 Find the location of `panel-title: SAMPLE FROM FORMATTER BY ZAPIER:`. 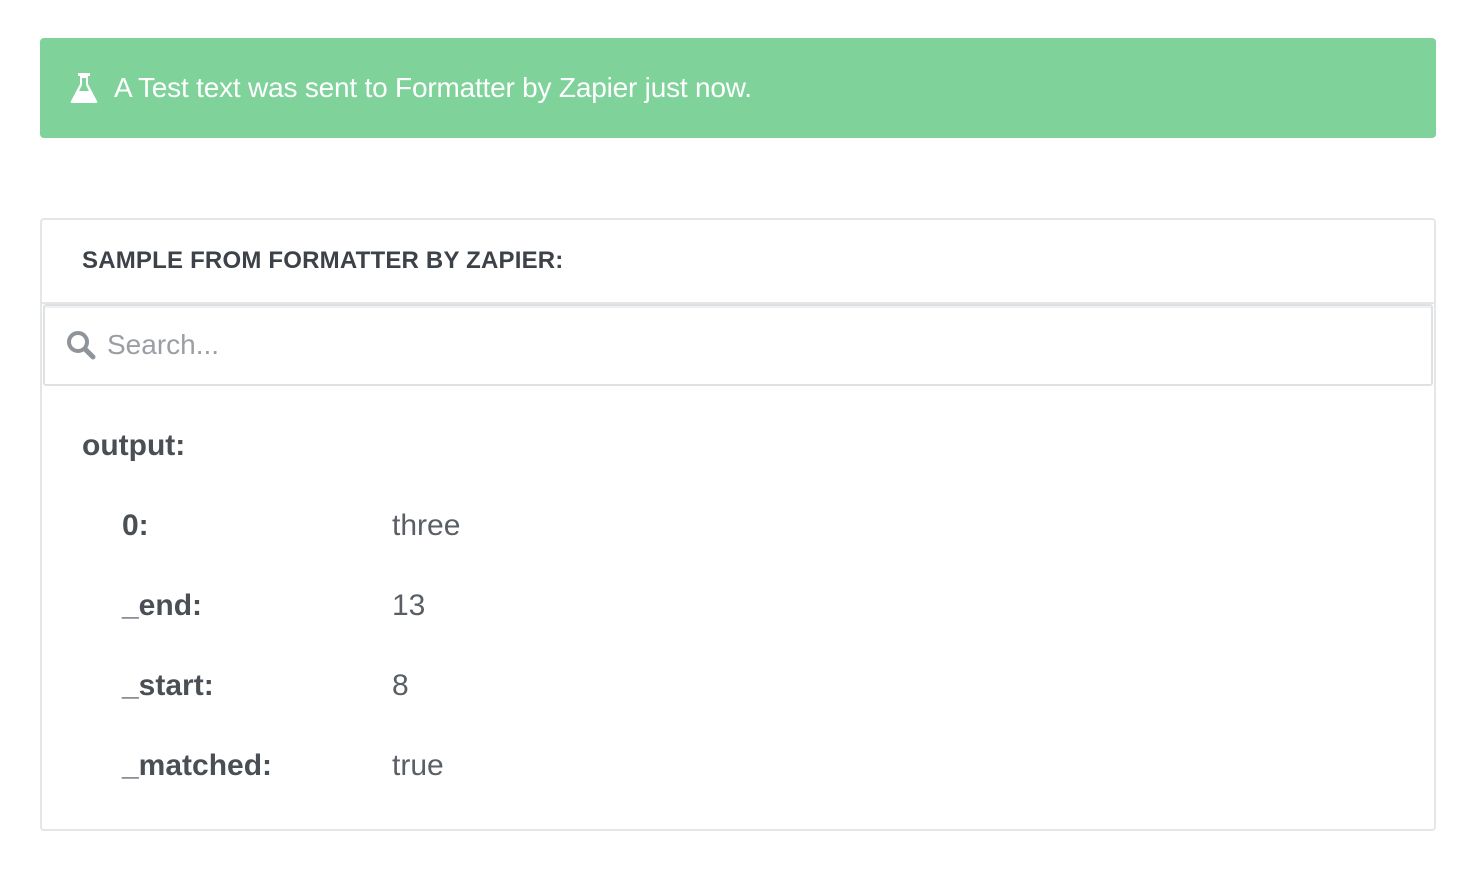

panel-title: SAMPLE FROM FORMATTER BY ZAPIER: is located at coordinates (323, 260).